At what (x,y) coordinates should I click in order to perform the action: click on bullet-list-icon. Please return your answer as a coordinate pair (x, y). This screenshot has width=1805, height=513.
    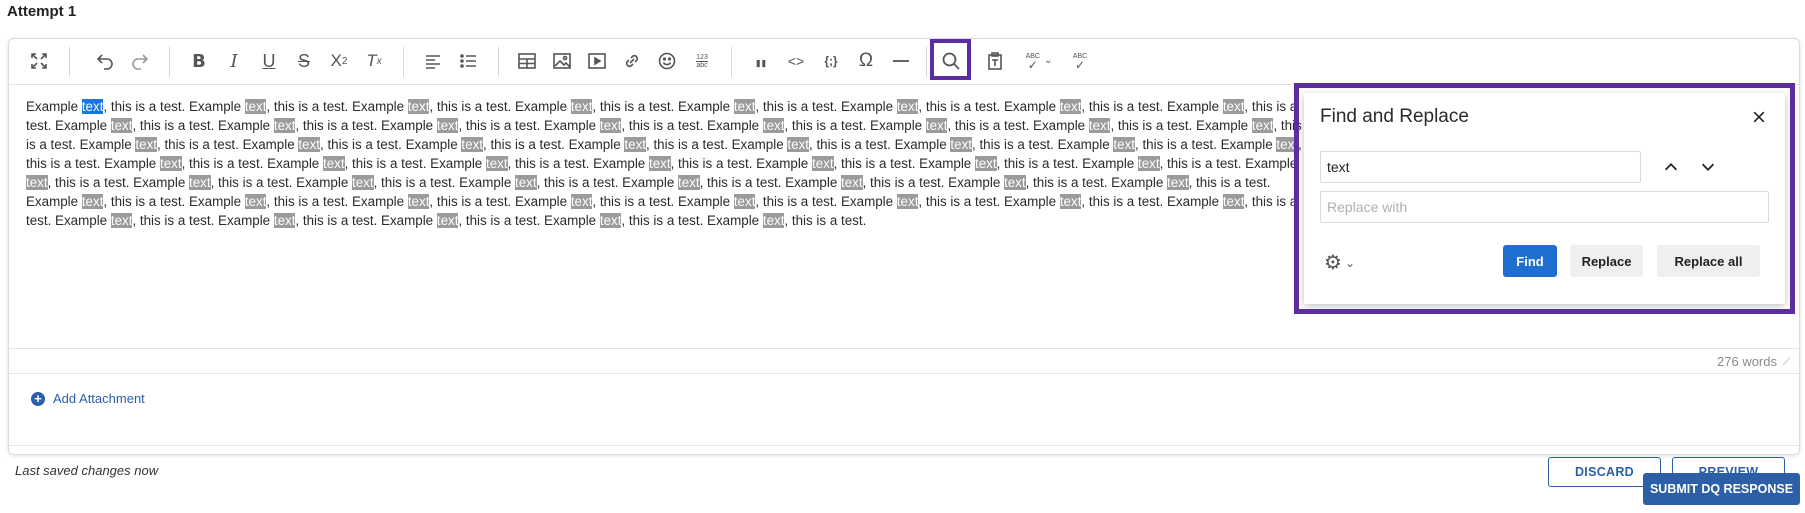
    Looking at the image, I should click on (468, 61).